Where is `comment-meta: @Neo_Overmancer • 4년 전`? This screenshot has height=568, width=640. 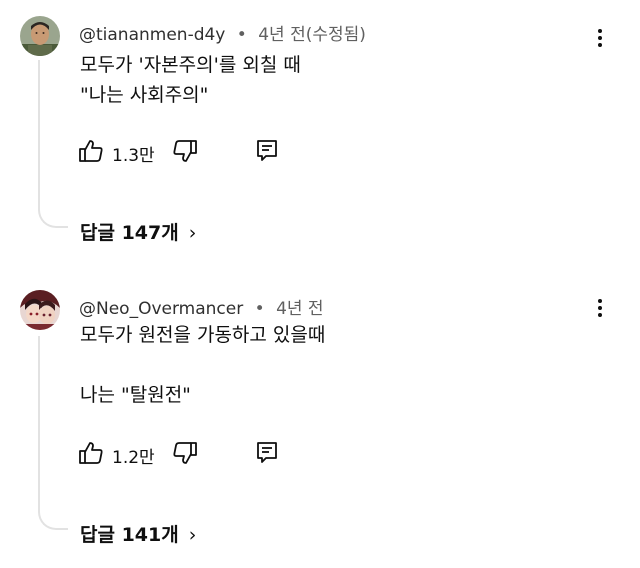 comment-meta: @Neo_Overmancer • 4년 전 is located at coordinates (201, 306).